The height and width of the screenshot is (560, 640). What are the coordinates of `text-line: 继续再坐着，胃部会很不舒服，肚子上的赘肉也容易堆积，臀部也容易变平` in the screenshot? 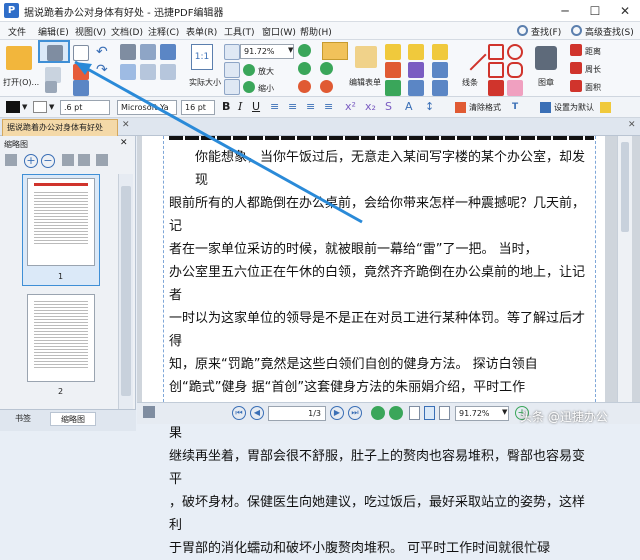 It's located at (377, 468).